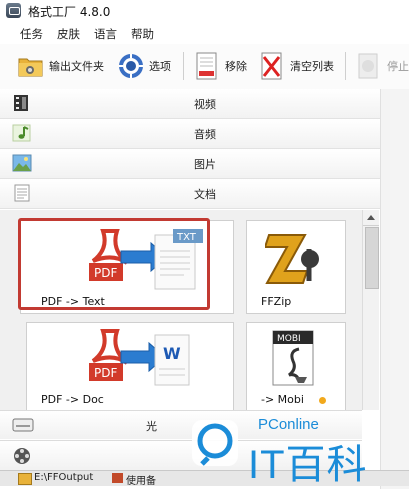 The image size is (409, 490). I want to click on category-picture-label: 图片, so click(205, 164).